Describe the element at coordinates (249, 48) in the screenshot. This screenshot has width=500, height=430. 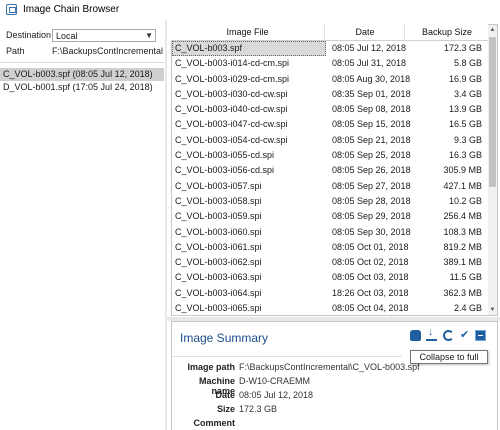
I see `cell-image-file: C_VOL-b003.spf` at that location.